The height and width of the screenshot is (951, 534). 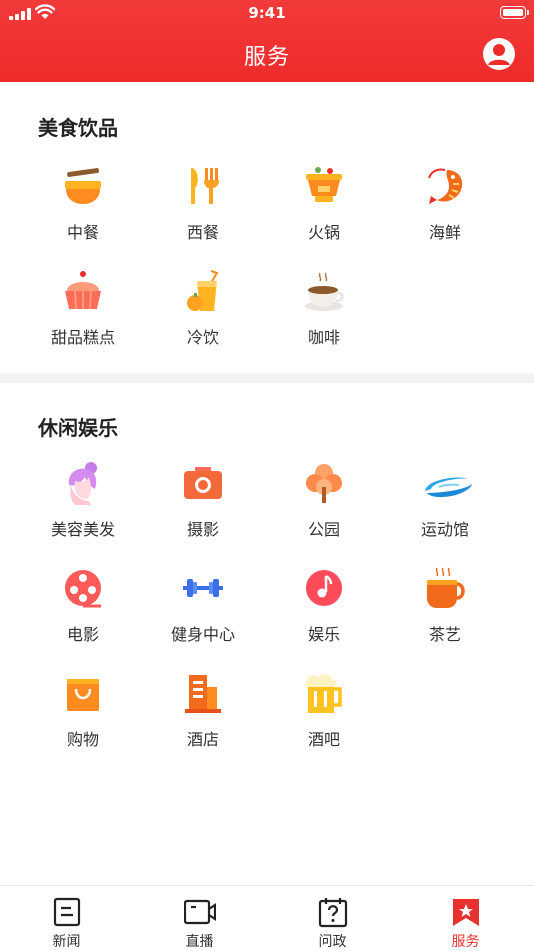 What do you see at coordinates (446, 587) in the screenshot?
I see `tea-cup-icon` at bounding box center [446, 587].